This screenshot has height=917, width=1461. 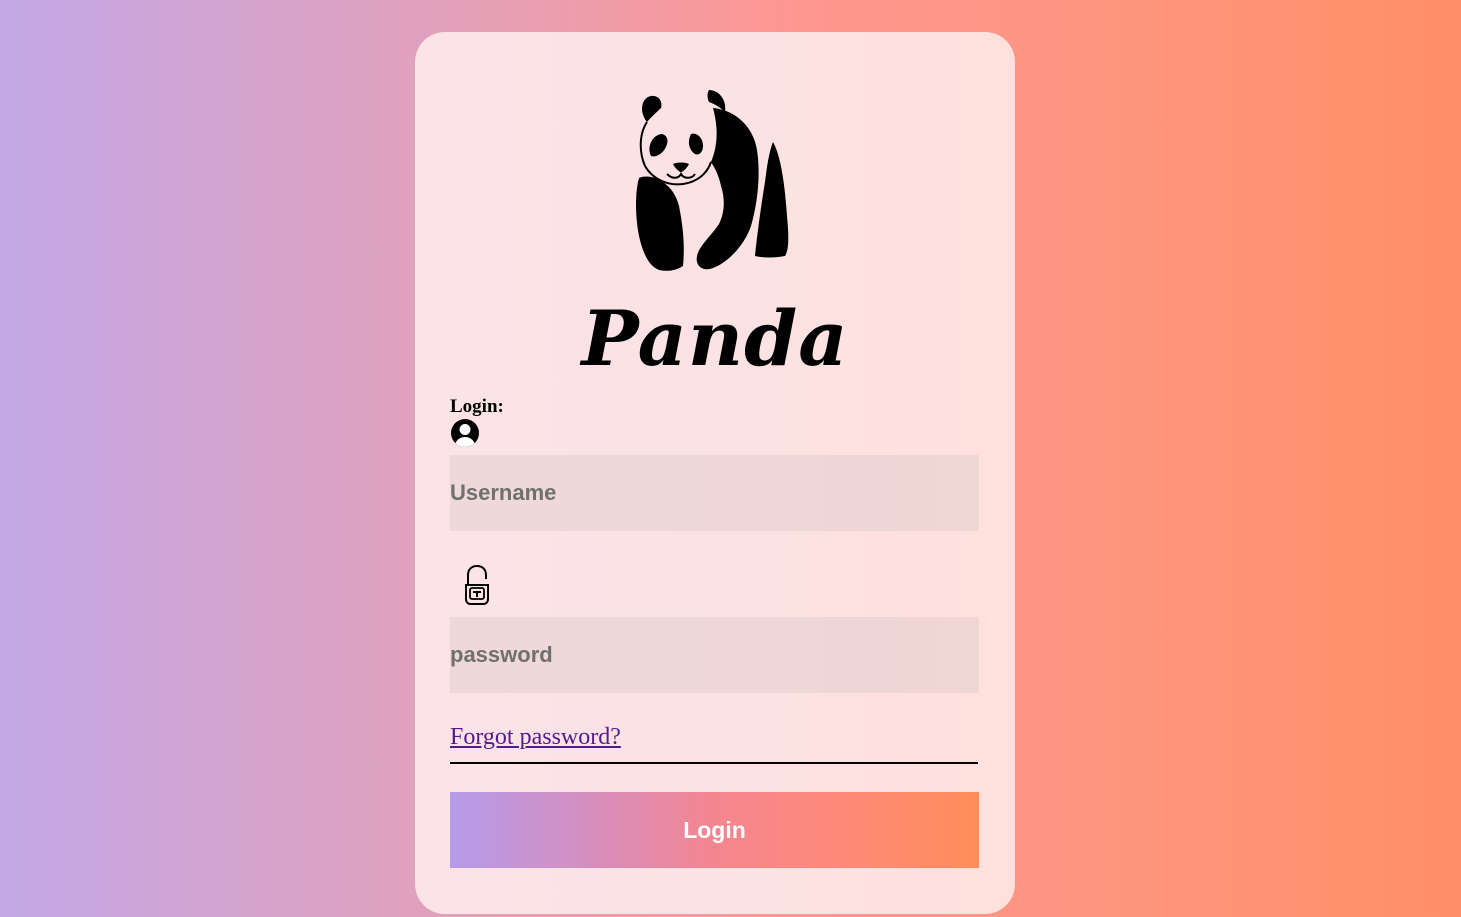 I want to click on panda-icon, so click(x=712, y=180).